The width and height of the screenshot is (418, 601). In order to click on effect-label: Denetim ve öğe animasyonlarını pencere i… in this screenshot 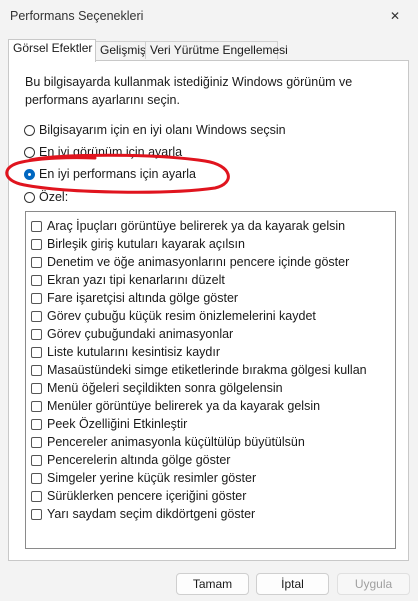, I will do `click(198, 262)`.